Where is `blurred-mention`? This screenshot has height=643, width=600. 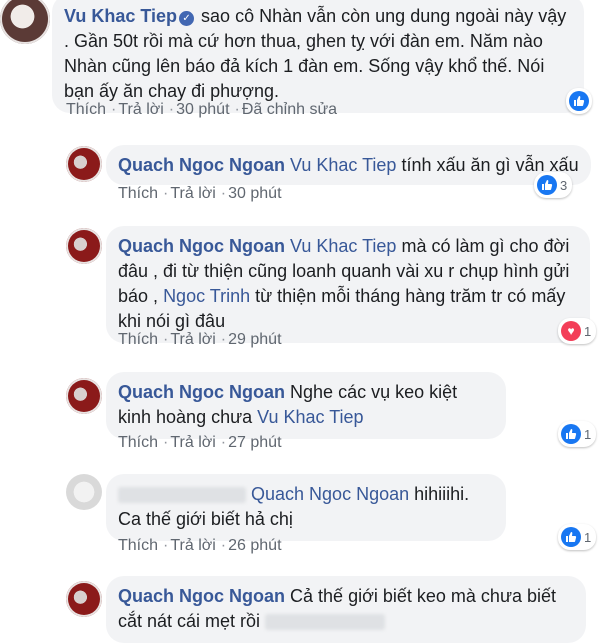 blurred-mention is located at coordinates (325, 622).